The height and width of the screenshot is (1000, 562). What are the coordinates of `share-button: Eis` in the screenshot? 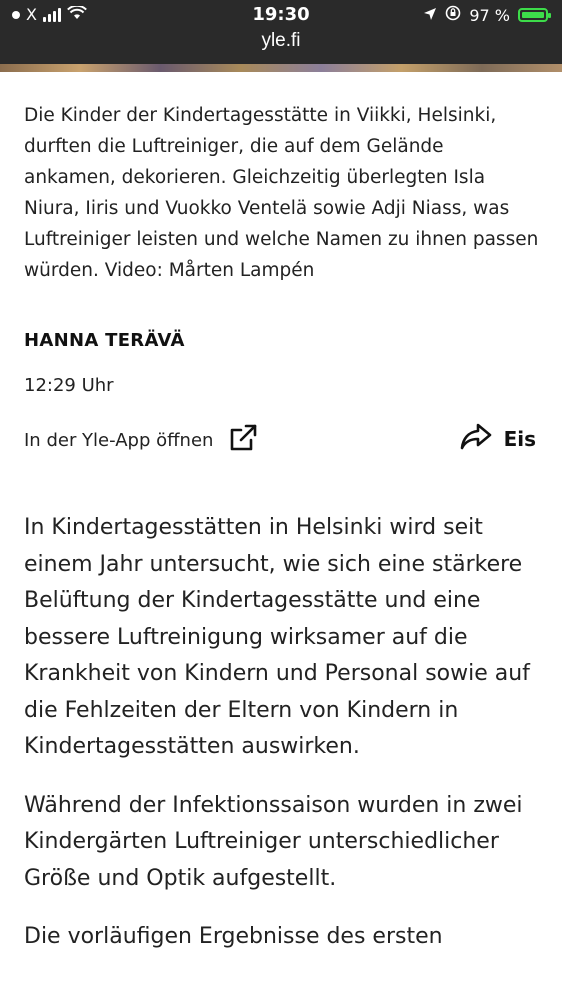 It's located at (498, 438).